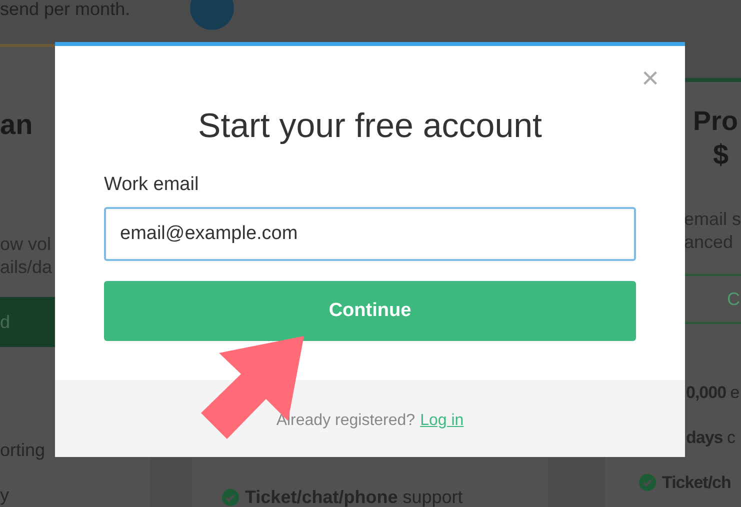  I want to click on field-label: Work email, so click(151, 185).